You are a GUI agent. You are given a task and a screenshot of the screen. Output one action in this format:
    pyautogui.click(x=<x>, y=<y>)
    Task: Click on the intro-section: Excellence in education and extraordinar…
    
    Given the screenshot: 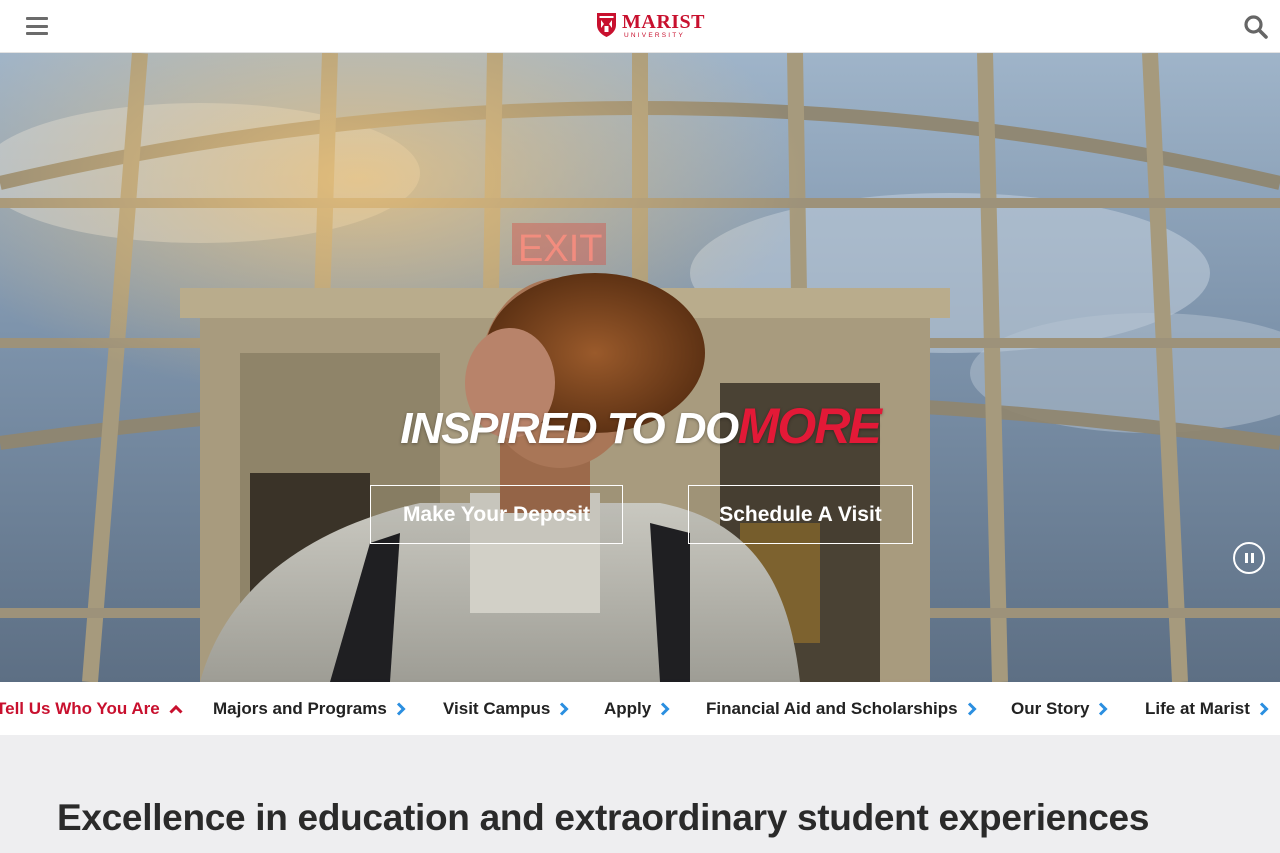 What is the action you would take?
    pyautogui.click(x=640, y=794)
    